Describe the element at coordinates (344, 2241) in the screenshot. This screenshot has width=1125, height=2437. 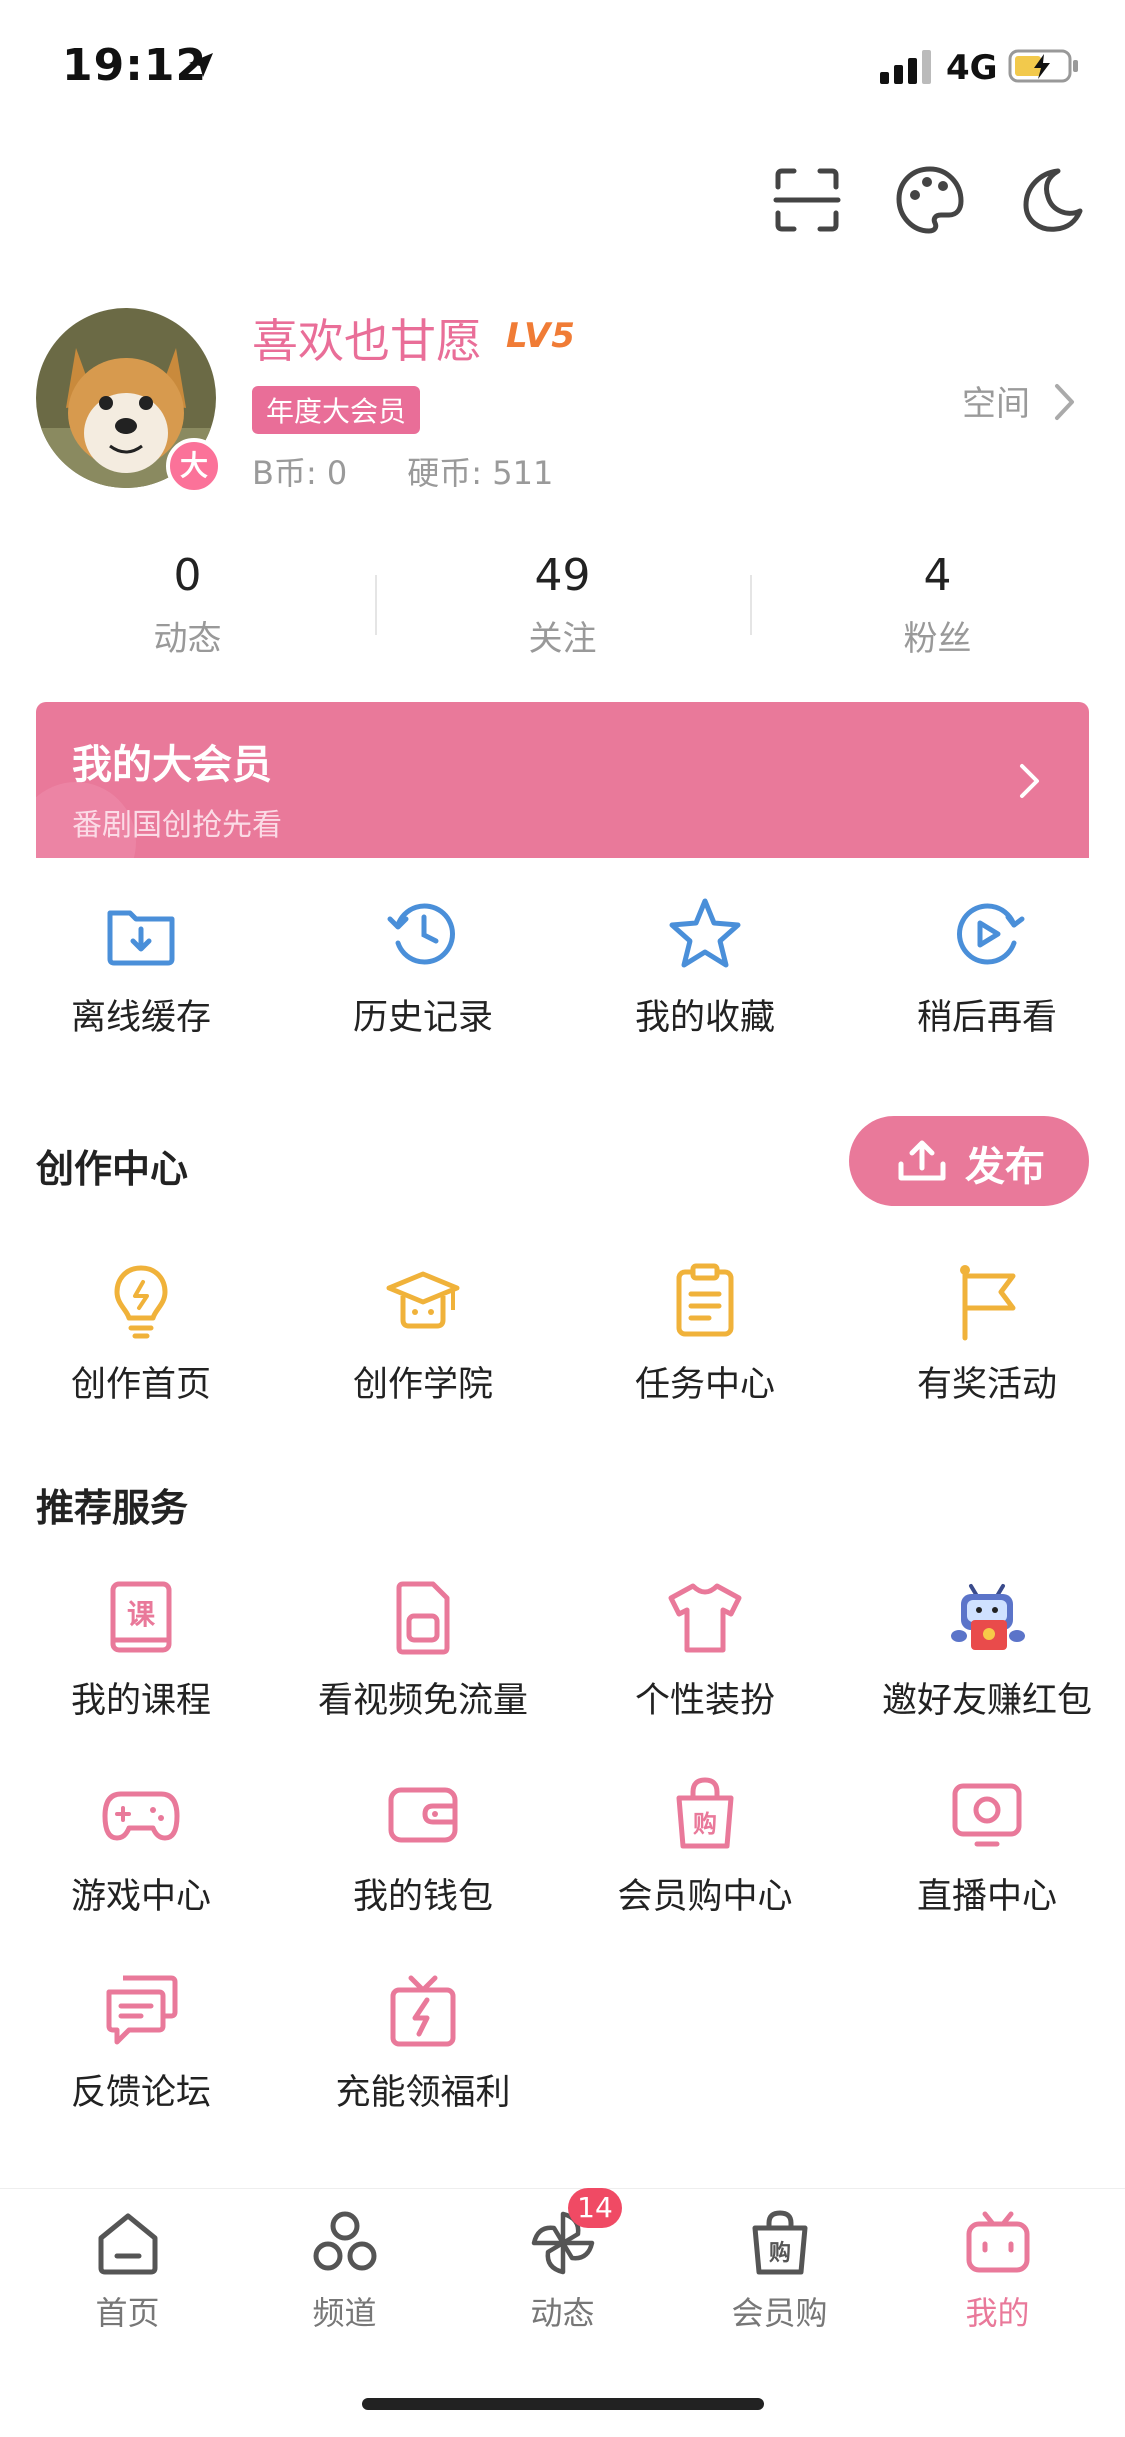
I see `channels-icon` at that location.